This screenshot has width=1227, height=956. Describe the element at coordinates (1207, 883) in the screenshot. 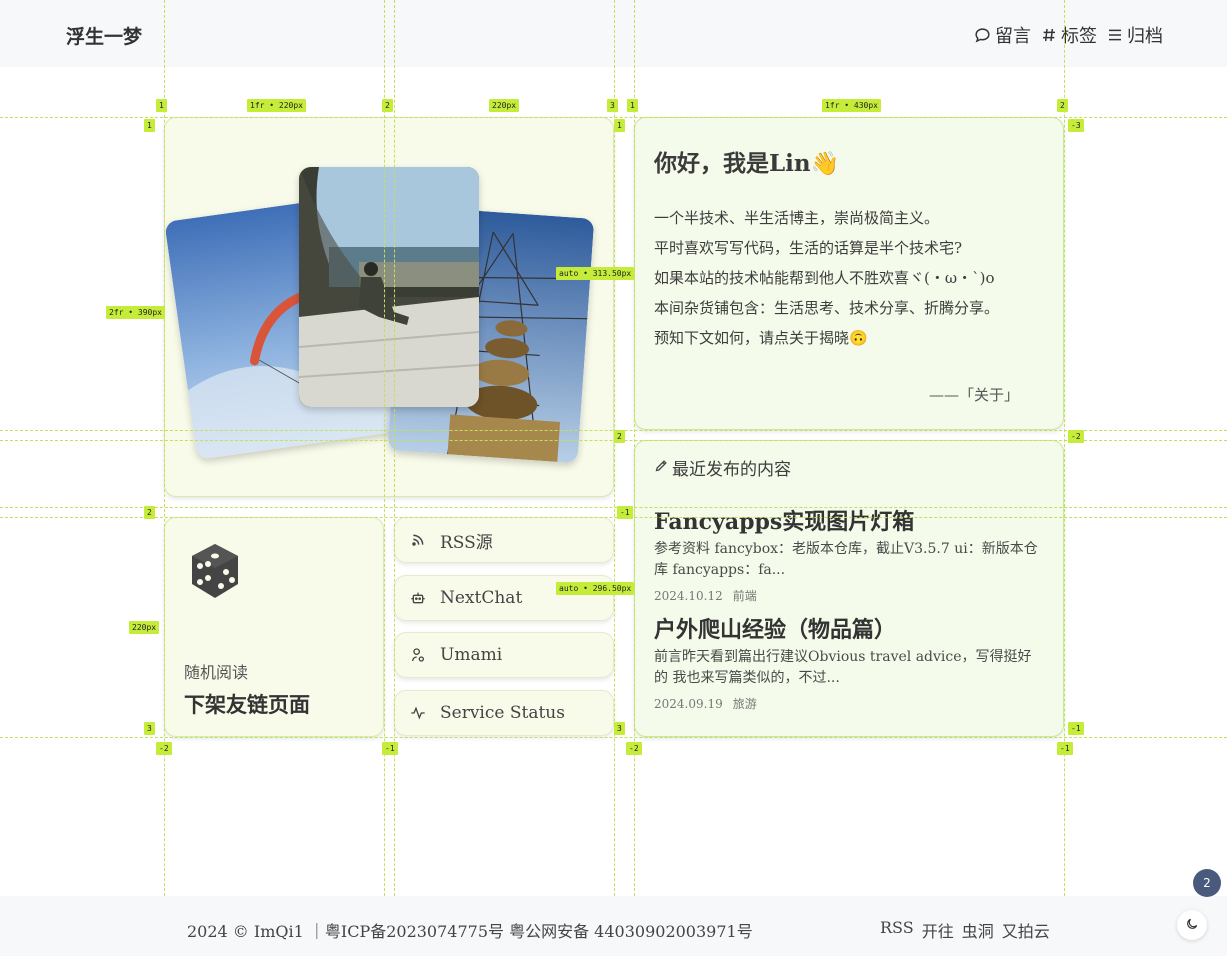

I see `notification-badge: 2` at that location.